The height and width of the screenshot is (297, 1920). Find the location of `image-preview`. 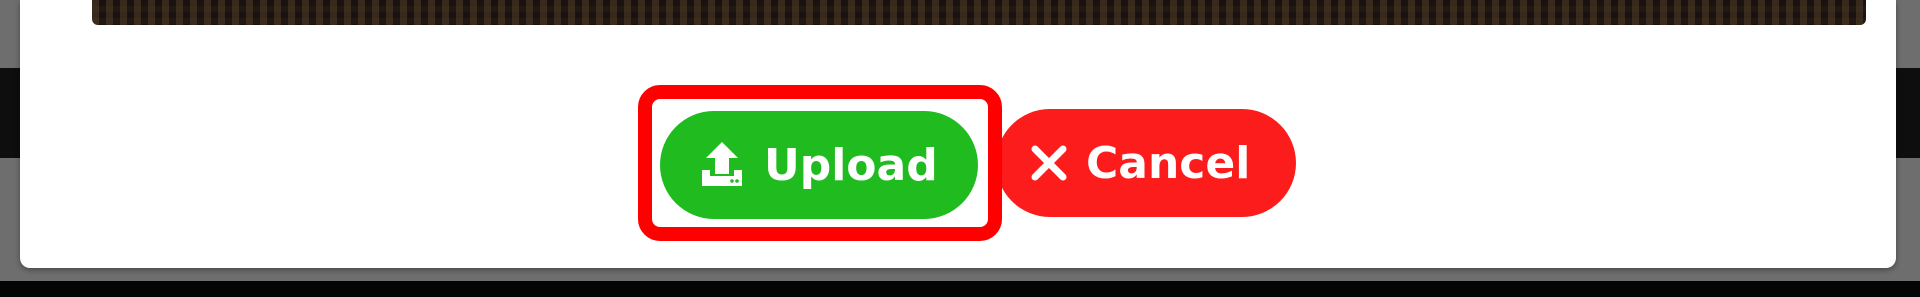

image-preview is located at coordinates (979, 12).